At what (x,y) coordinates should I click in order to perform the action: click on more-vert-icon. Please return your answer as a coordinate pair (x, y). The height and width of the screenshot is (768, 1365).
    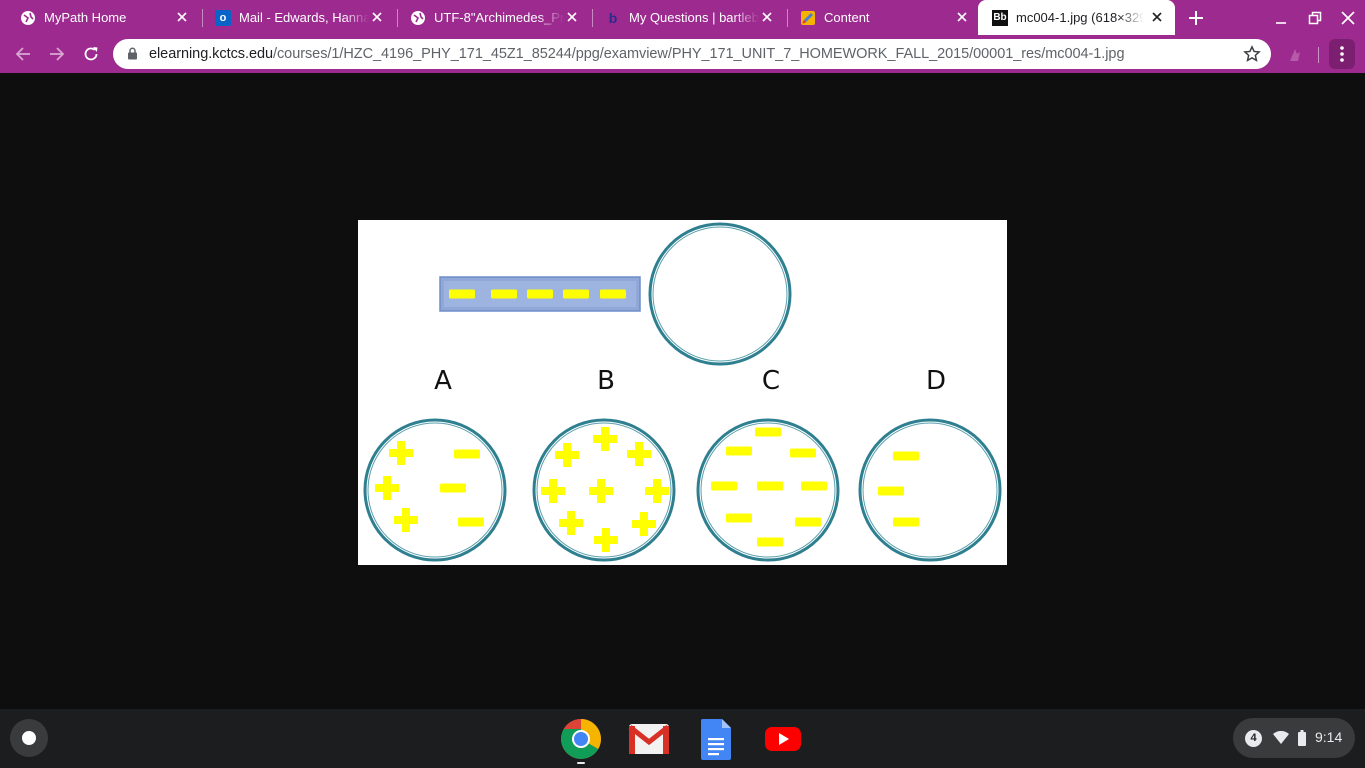
    Looking at the image, I should click on (1342, 54).